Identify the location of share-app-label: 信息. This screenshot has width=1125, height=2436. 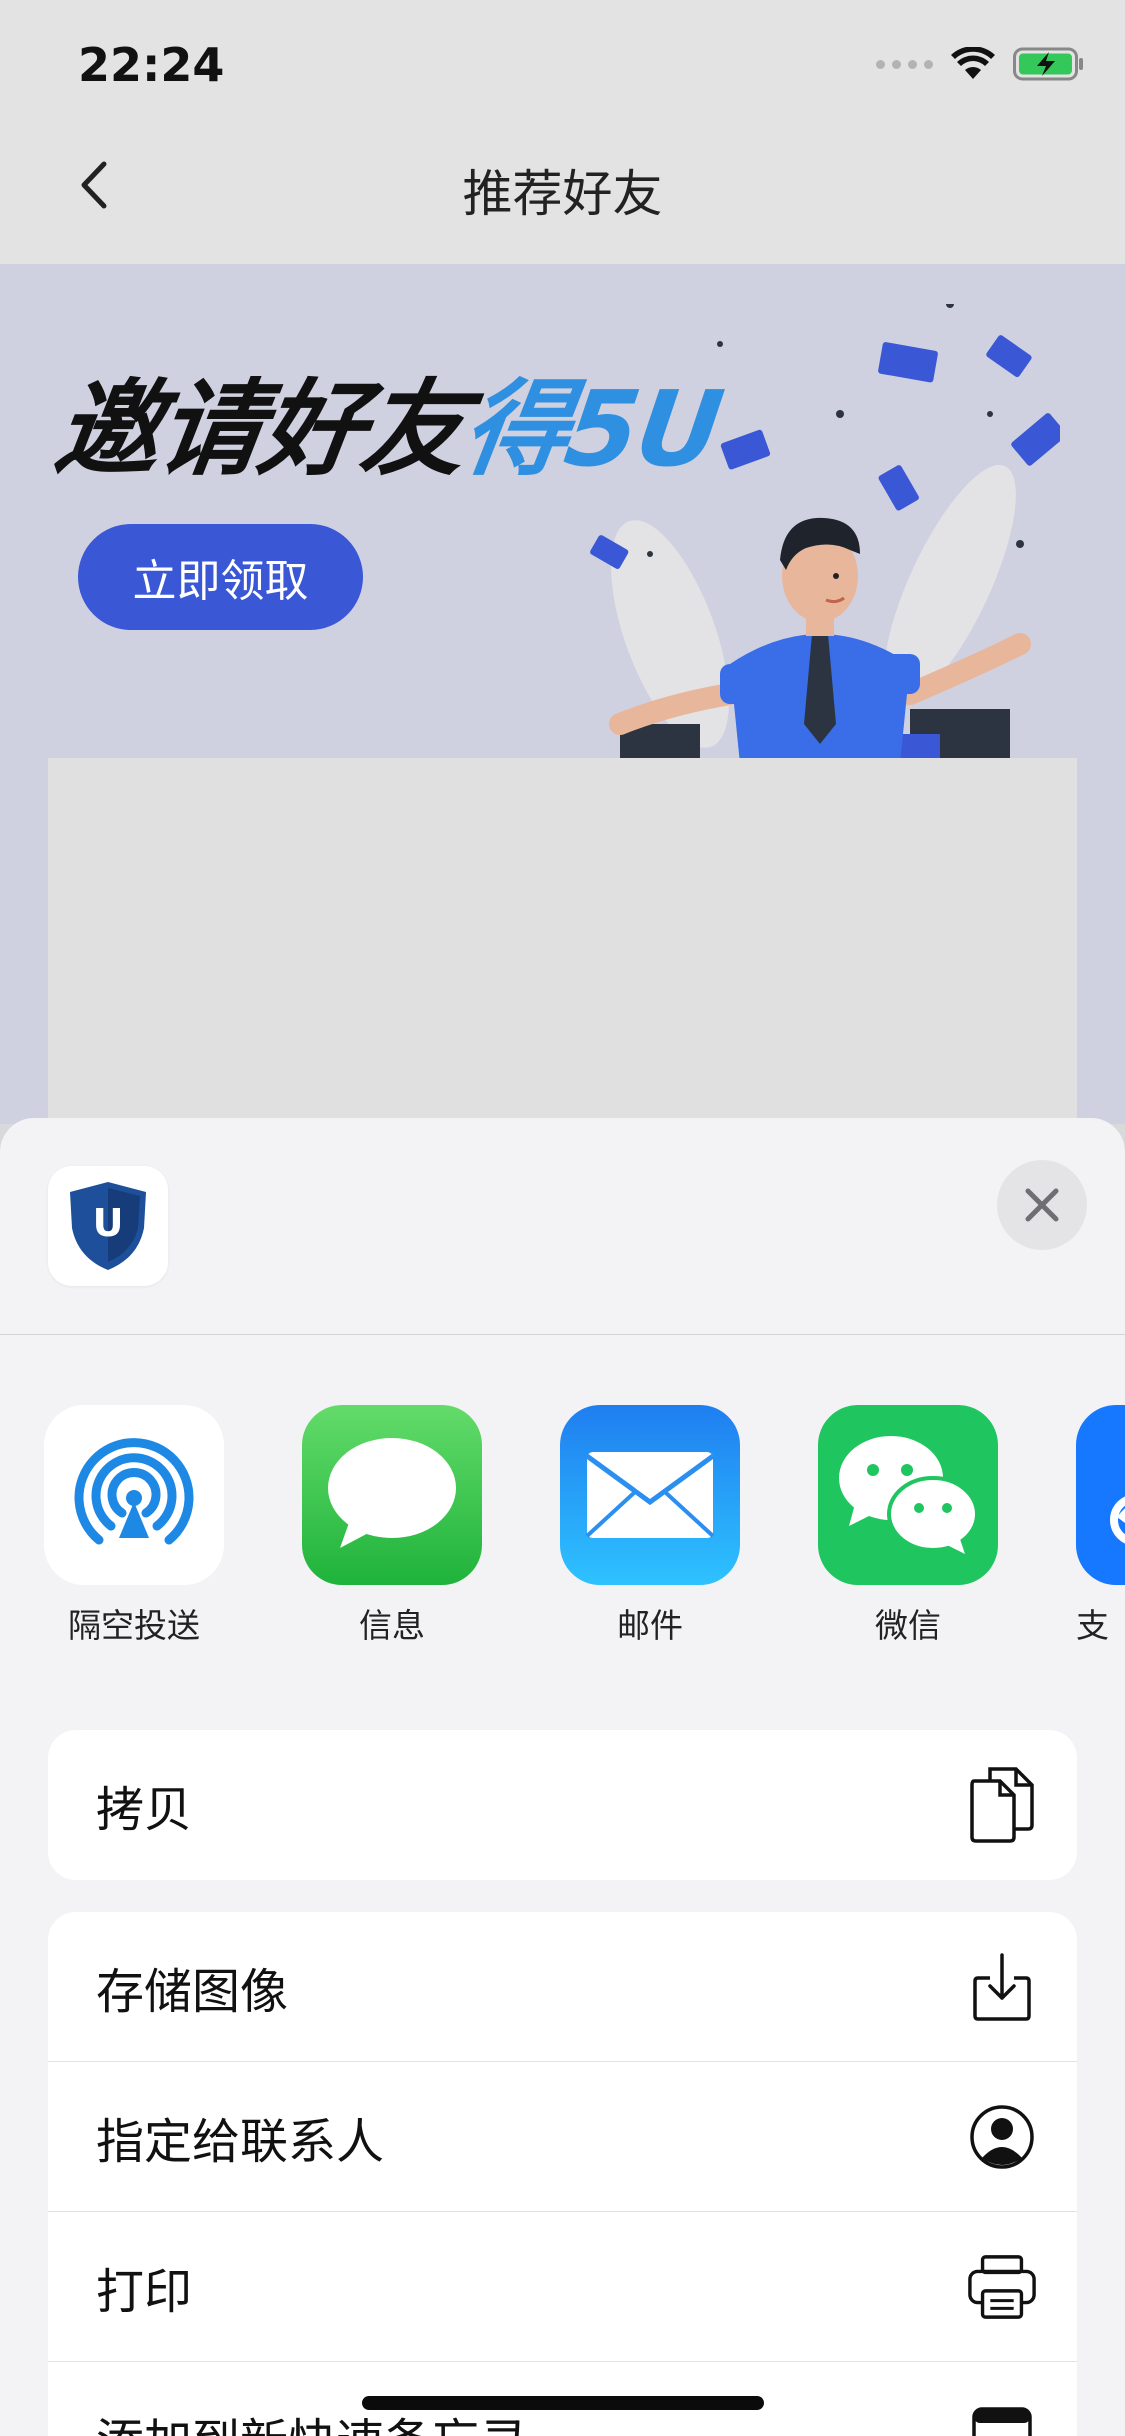
(392, 1625).